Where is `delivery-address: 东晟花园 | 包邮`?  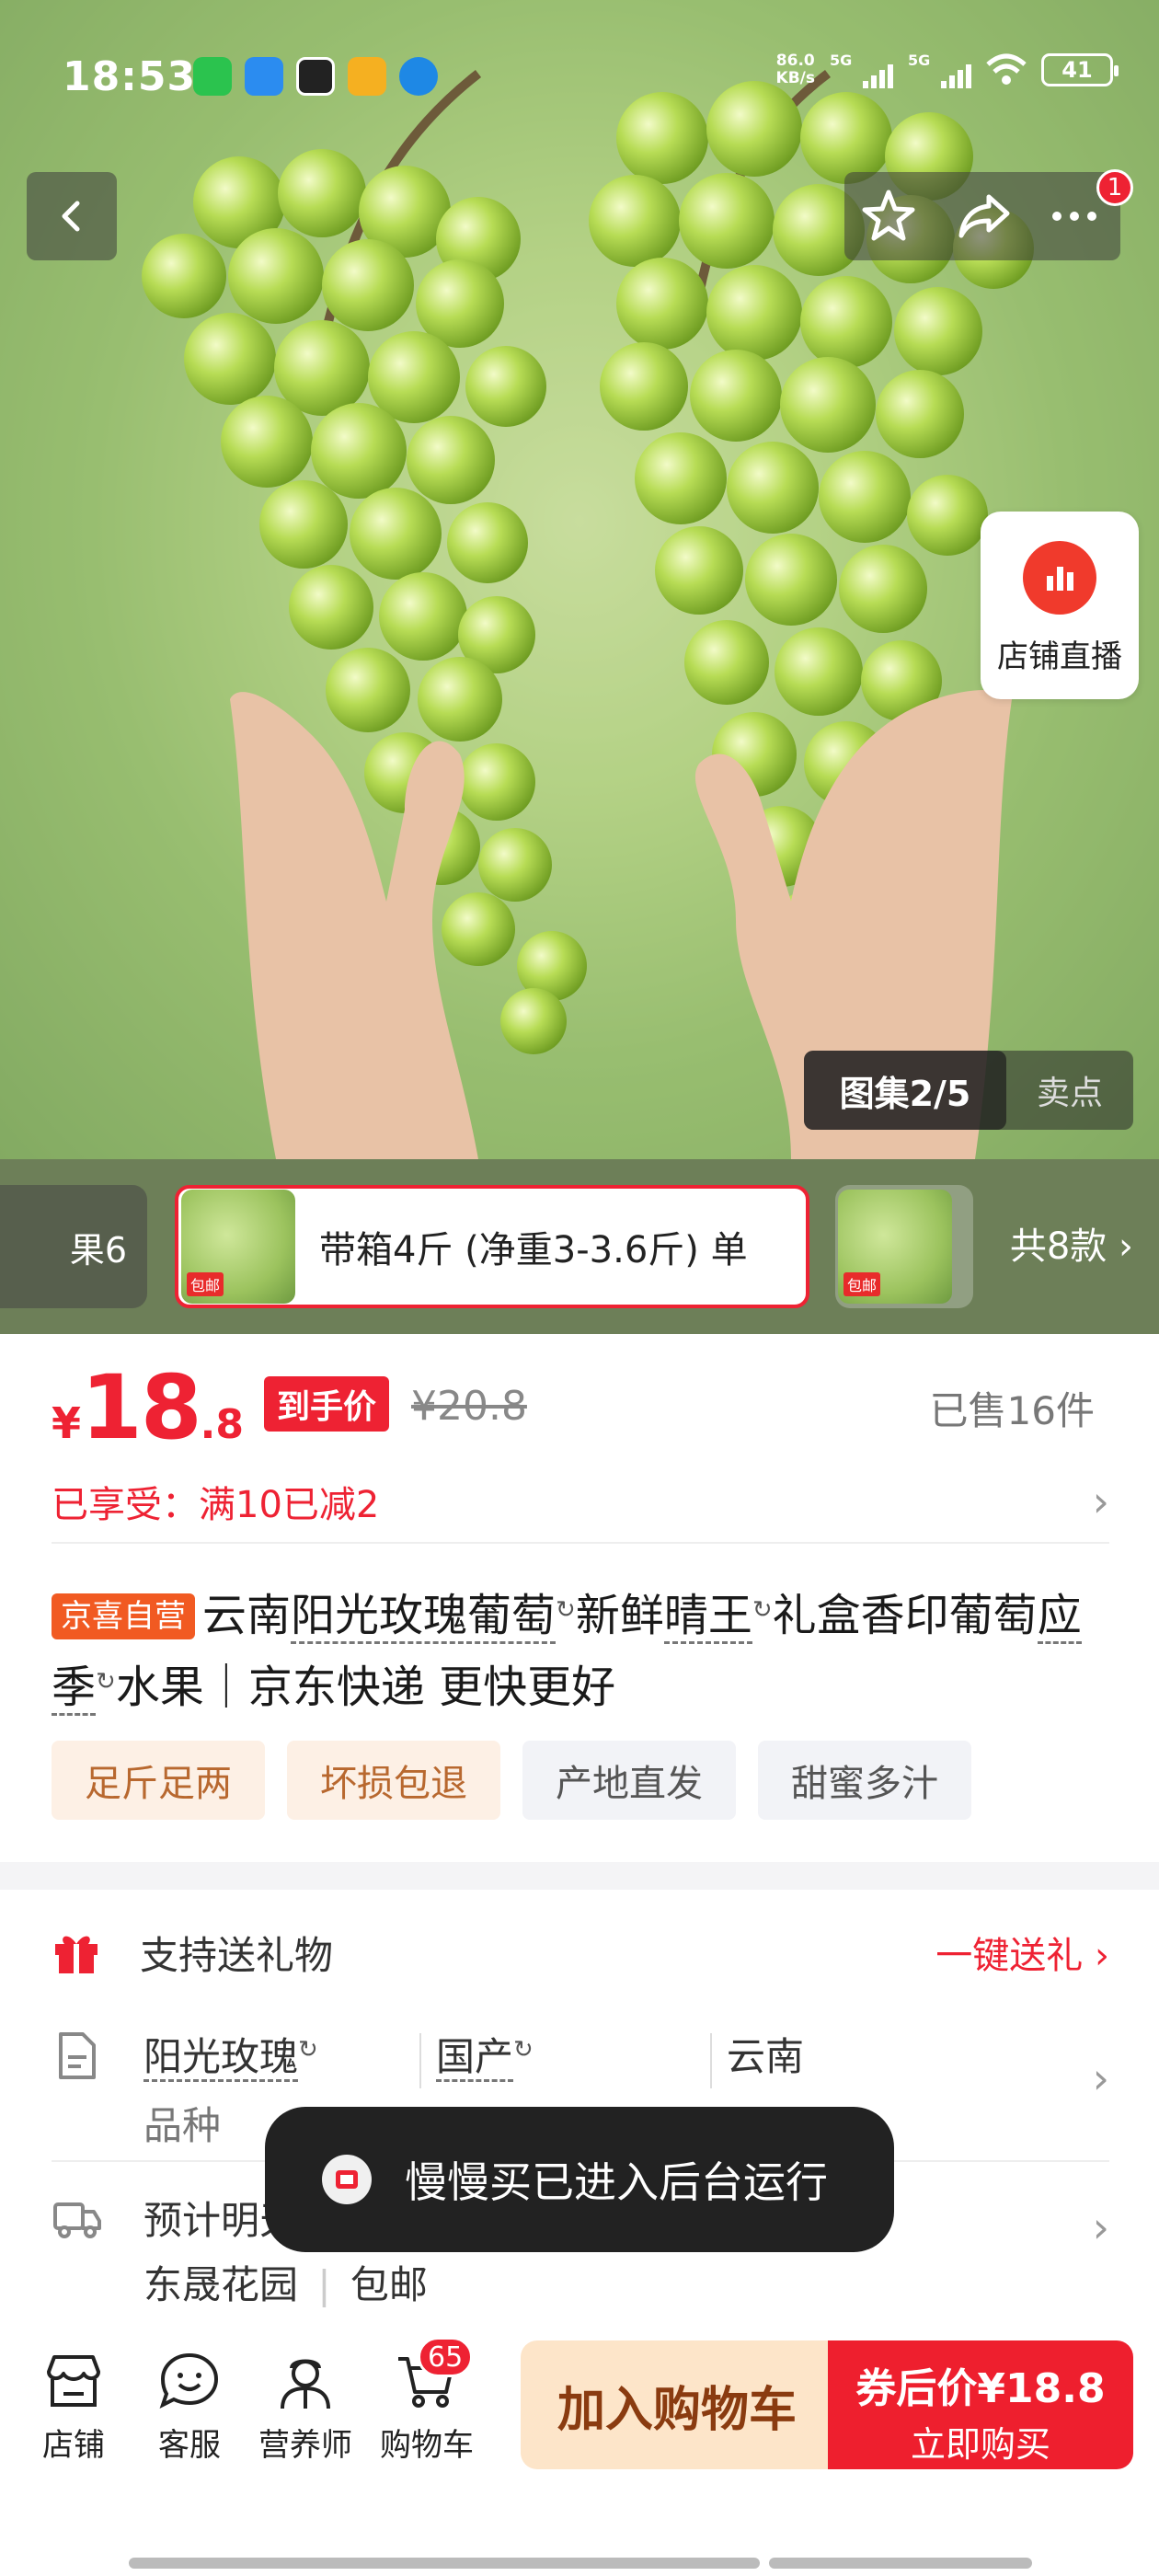 delivery-address: 东晟花园 | 包邮 is located at coordinates (285, 2282).